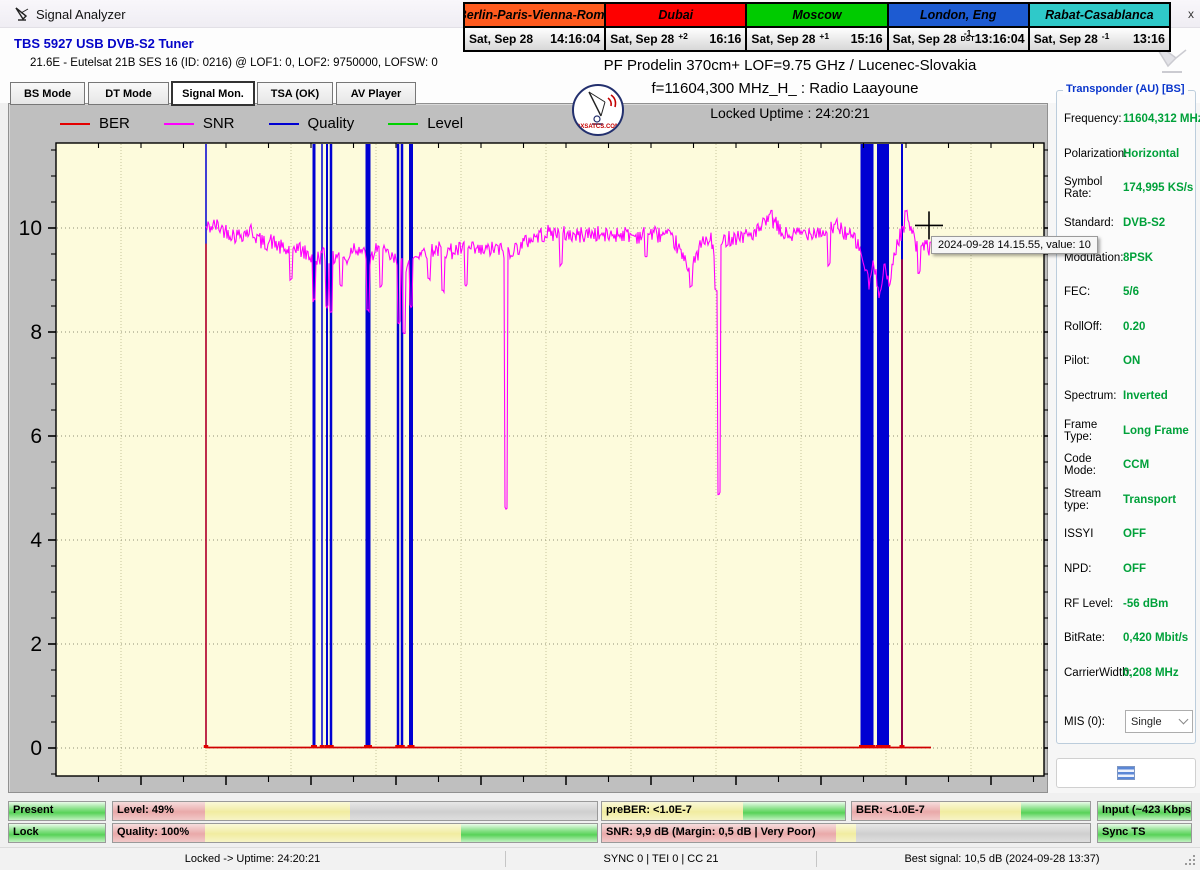 This screenshot has height=870, width=1200. Describe the element at coordinates (817, 27) in the screenshot. I see `clock-moscow: Moscow Sat, Sep 28 +1 15:16` at that location.